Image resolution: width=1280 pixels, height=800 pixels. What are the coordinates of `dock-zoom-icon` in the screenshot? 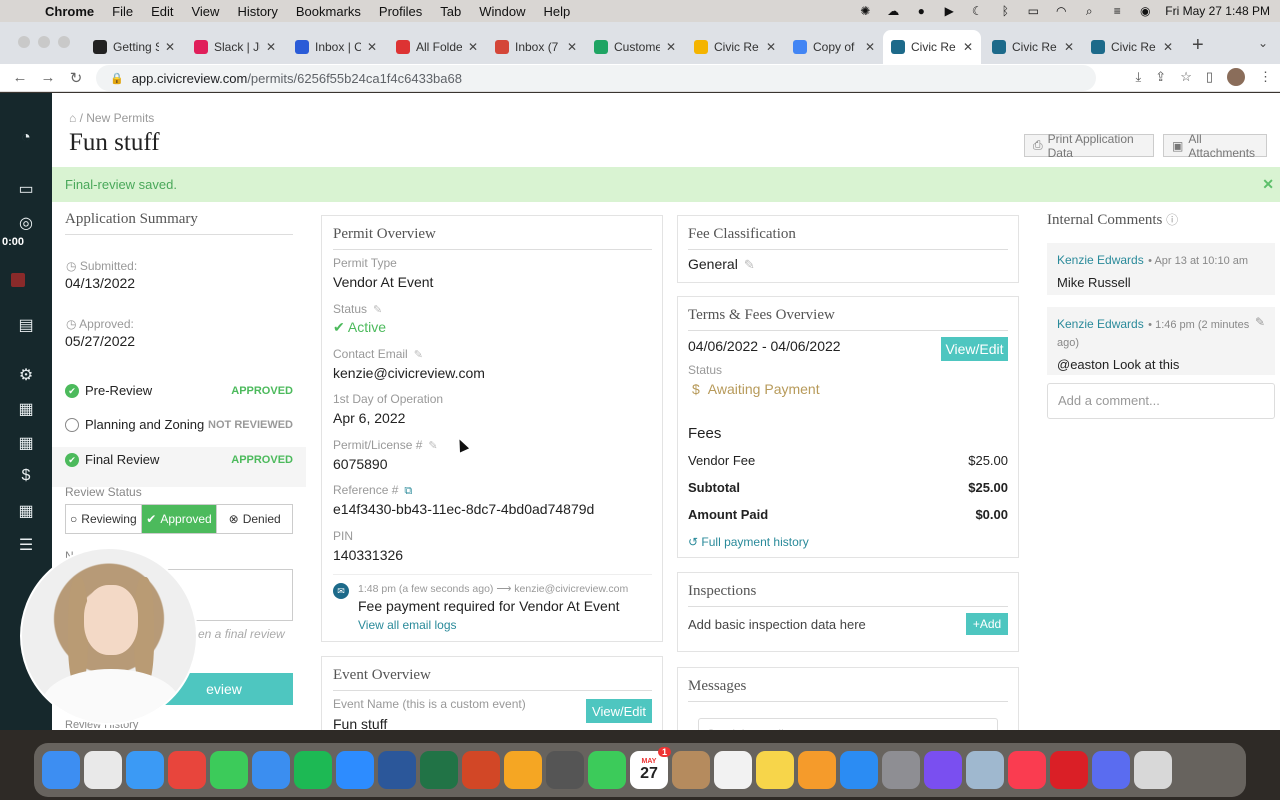 It's located at (355, 770).